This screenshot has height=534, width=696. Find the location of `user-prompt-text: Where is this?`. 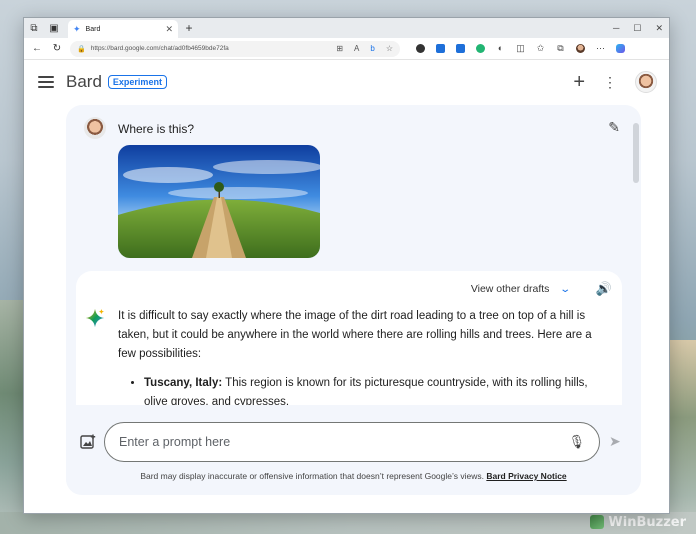

user-prompt-text: Where is this? is located at coordinates (156, 129).